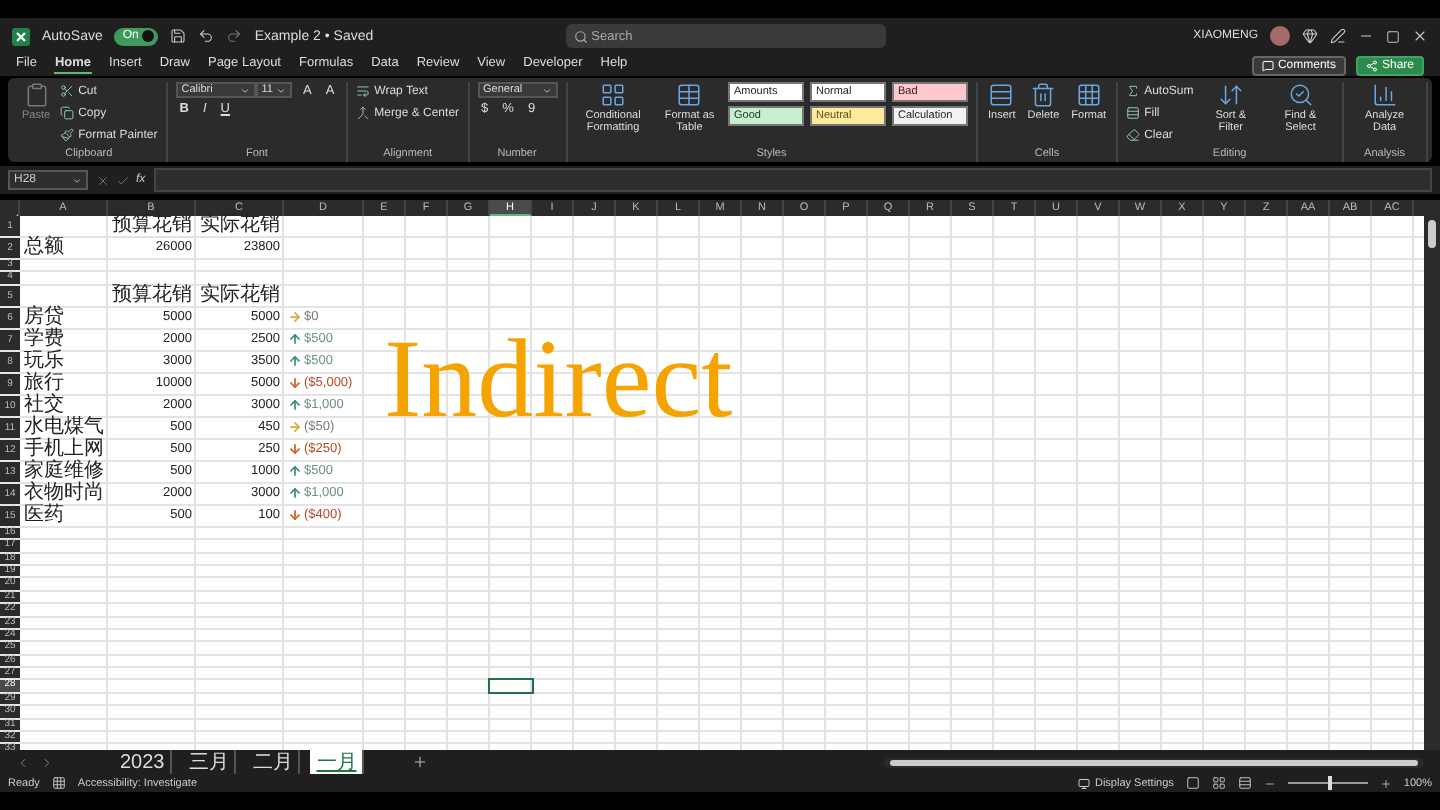 This screenshot has width=1440, height=810. I want to click on table-cell: 总额, so click(44, 248).